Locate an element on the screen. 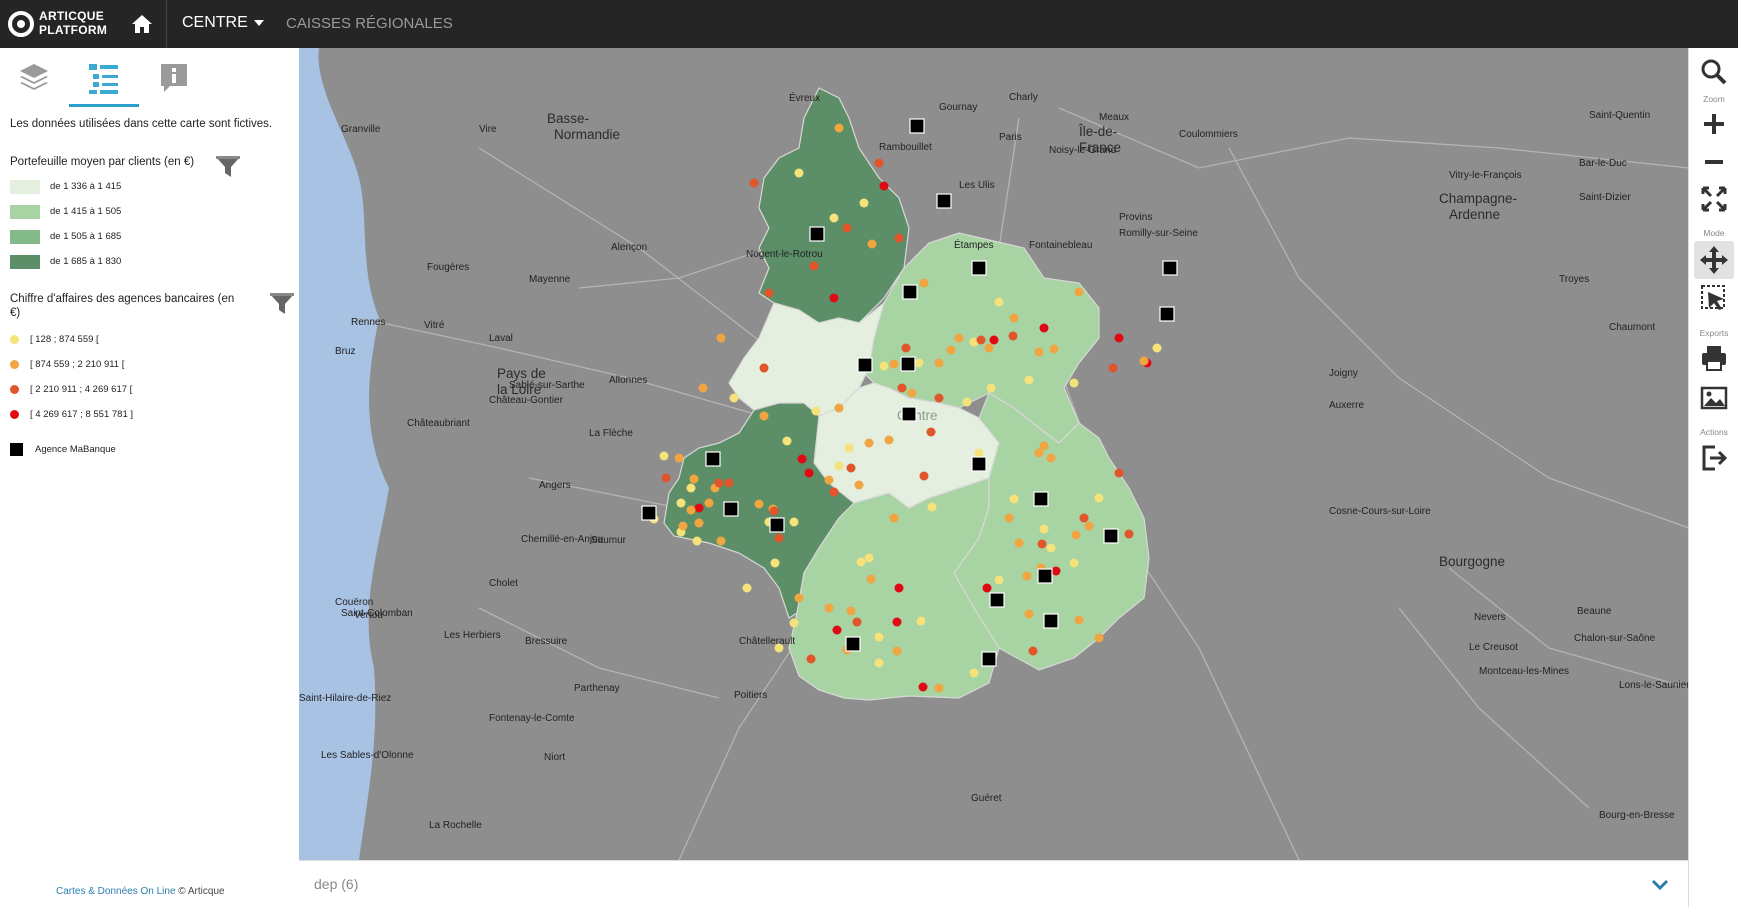  chevron-down-icon is located at coordinates (1660, 885).